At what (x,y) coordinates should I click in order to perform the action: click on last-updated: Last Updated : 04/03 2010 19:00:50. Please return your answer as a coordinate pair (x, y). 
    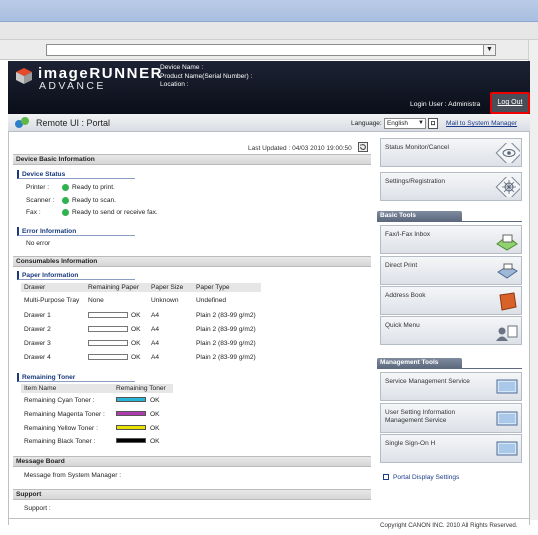
    Looking at the image, I should click on (300, 148).